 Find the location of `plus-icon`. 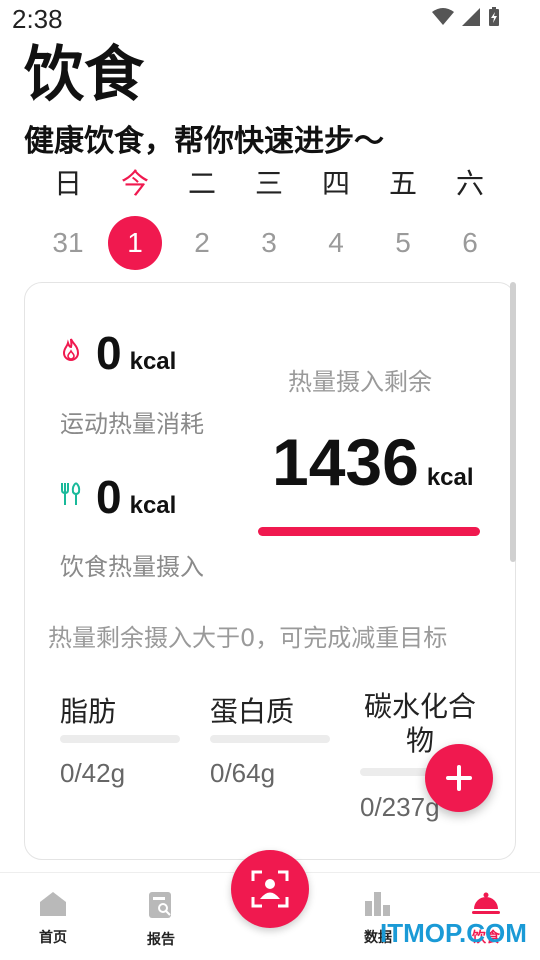

plus-icon is located at coordinates (459, 778).